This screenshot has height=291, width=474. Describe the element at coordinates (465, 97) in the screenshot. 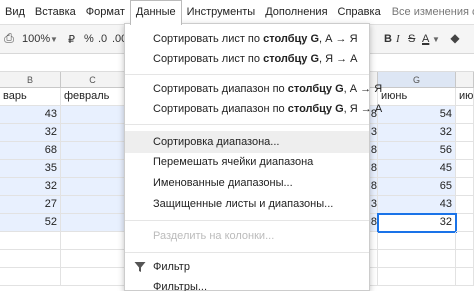

I see `cell-h-header: июл` at that location.